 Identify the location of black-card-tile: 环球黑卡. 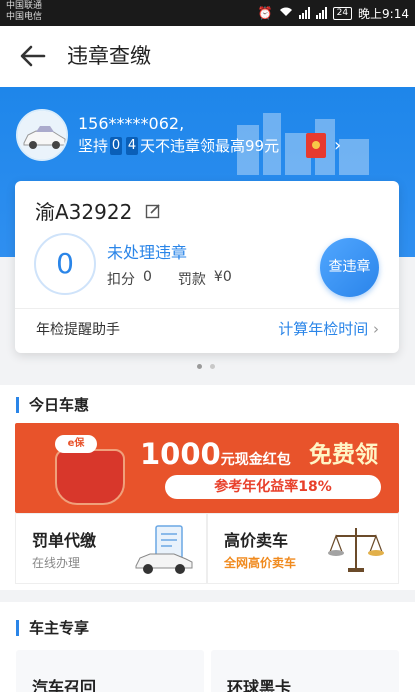
(305, 671).